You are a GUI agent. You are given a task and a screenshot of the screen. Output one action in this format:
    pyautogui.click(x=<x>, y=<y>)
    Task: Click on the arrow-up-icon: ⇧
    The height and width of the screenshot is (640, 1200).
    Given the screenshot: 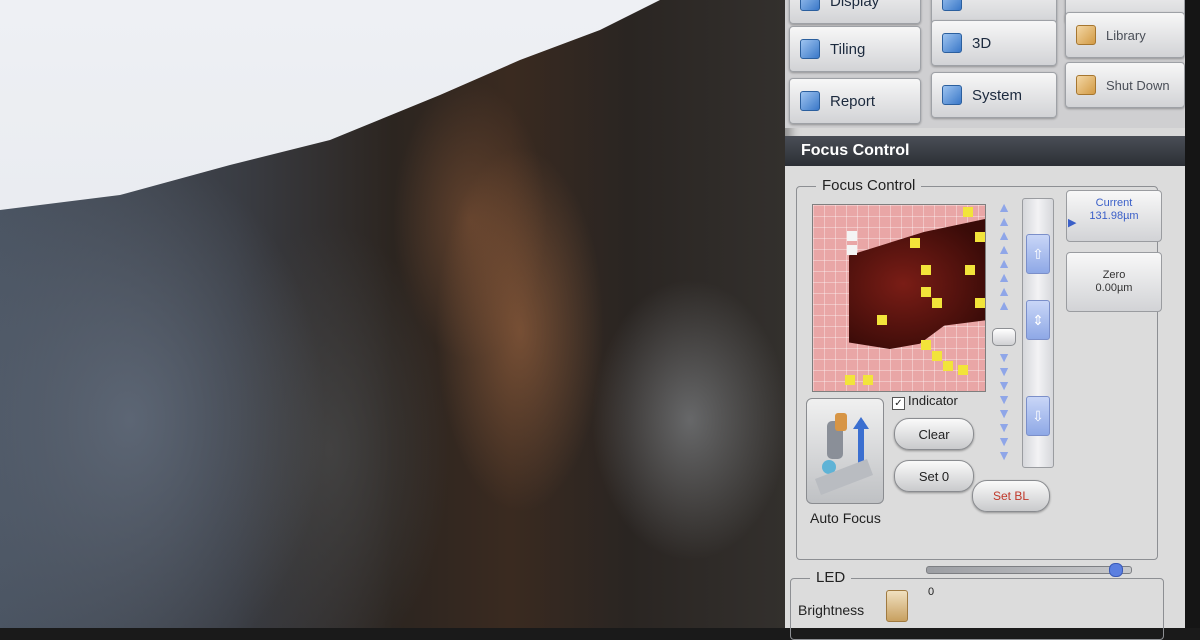 What is the action you would take?
    pyautogui.click(x=1038, y=254)
    